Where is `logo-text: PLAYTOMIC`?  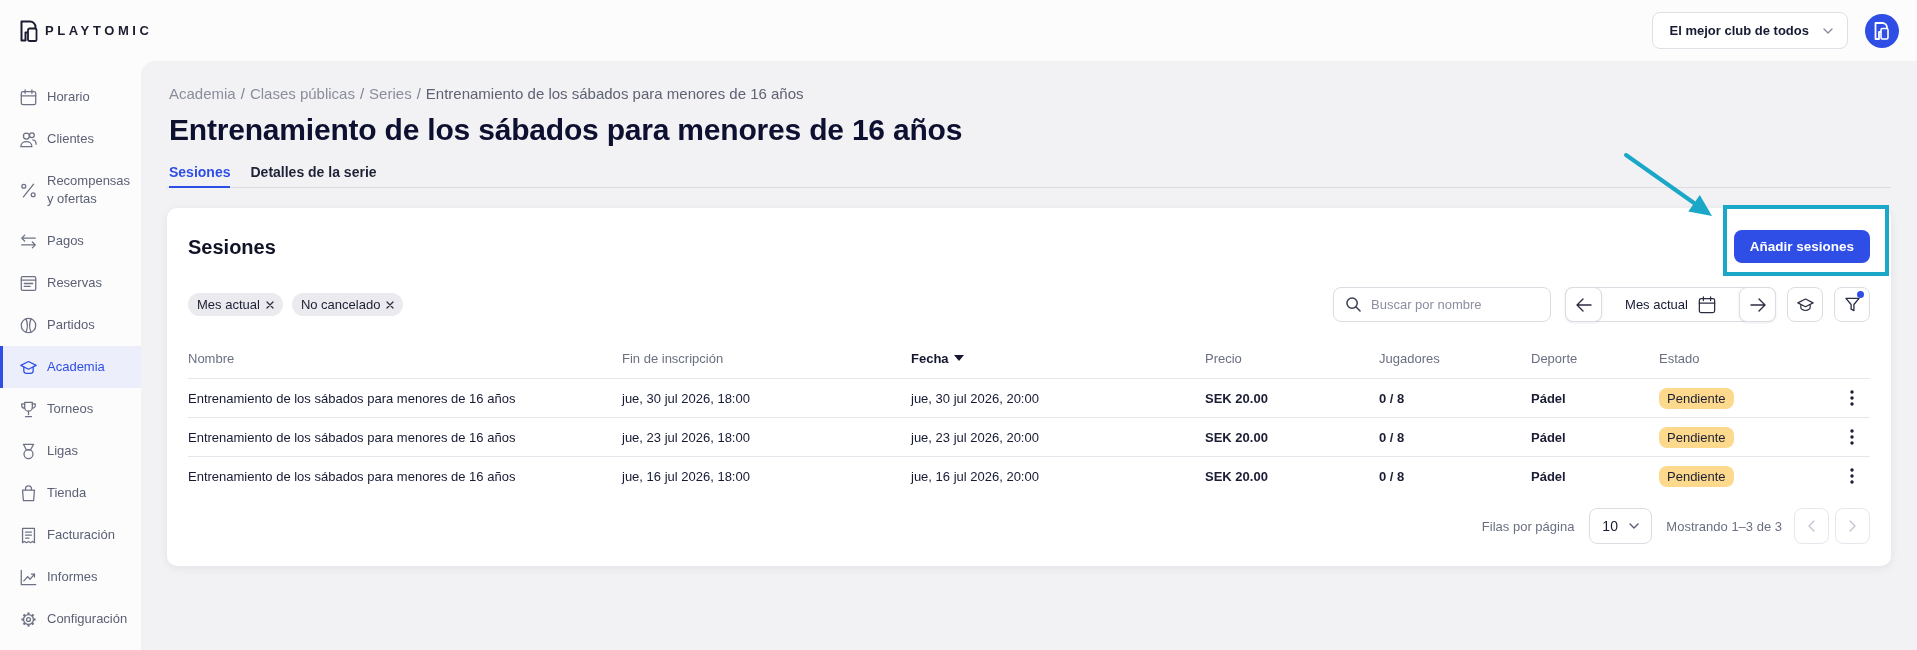 logo-text: PLAYTOMIC is located at coordinates (99, 30).